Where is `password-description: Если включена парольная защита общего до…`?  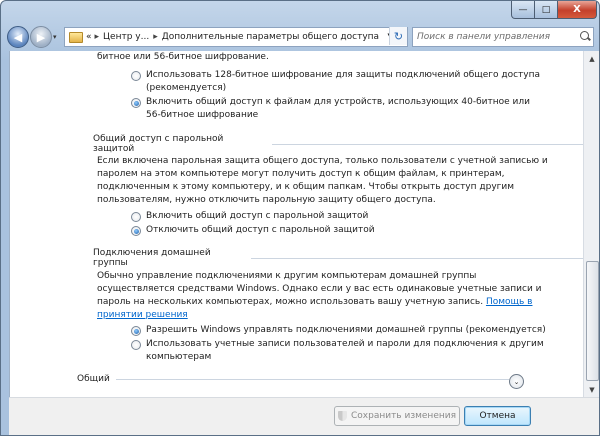
password-description: Если включена парольная защита общего до… is located at coordinates (322, 181).